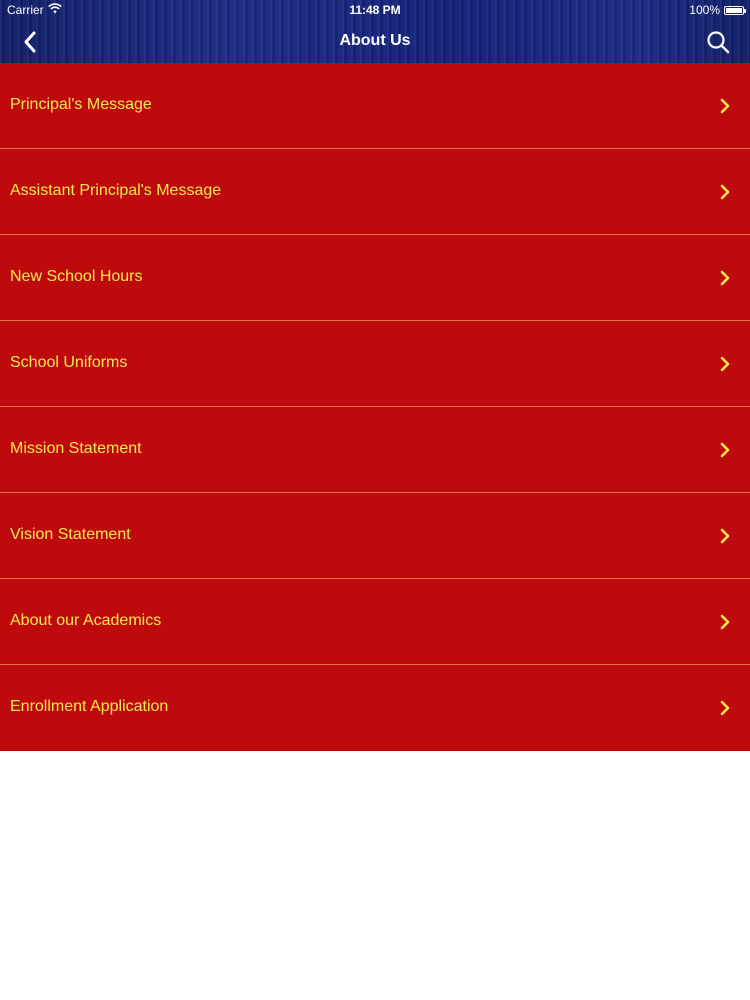  What do you see at coordinates (375, 622) in the screenshot?
I see `menu-item-about-our-academics: About our Academics` at bounding box center [375, 622].